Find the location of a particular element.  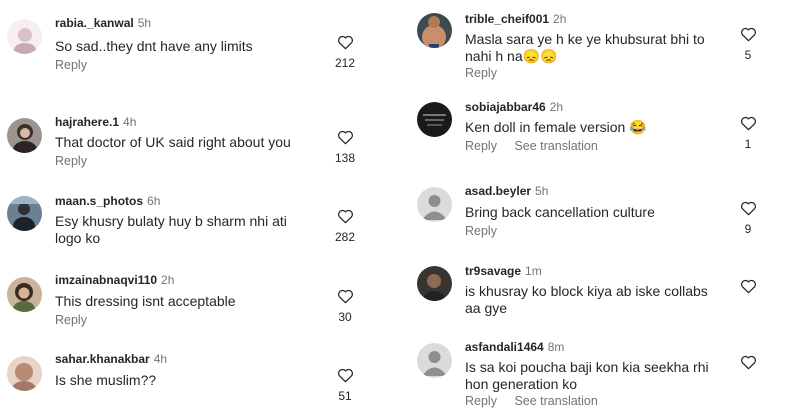

comment-username: trible_cheif001 is located at coordinates (507, 19).